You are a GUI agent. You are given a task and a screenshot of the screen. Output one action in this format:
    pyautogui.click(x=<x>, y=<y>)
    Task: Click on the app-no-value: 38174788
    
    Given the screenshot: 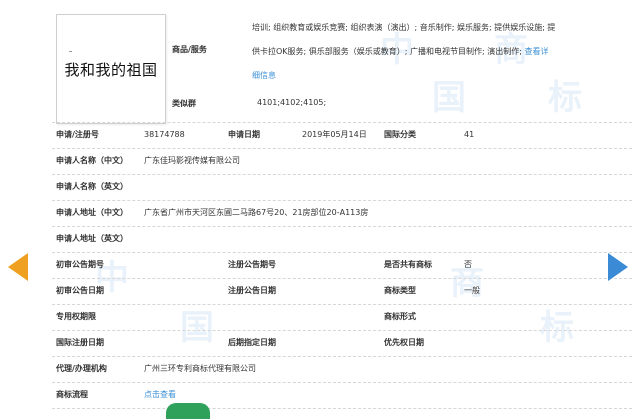 What is the action you would take?
    pyautogui.click(x=164, y=134)
    